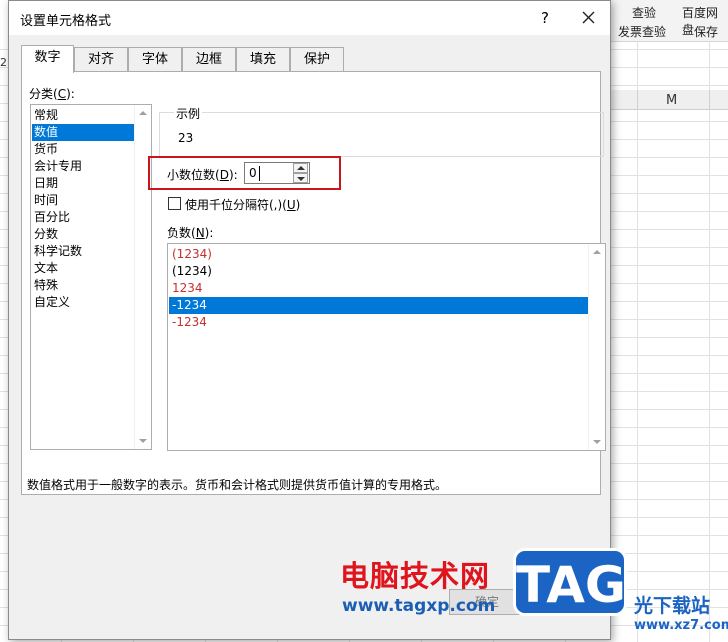 The image size is (728, 642). What do you see at coordinates (52, 94) in the screenshot?
I see `category-label: 分类(C):` at bounding box center [52, 94].